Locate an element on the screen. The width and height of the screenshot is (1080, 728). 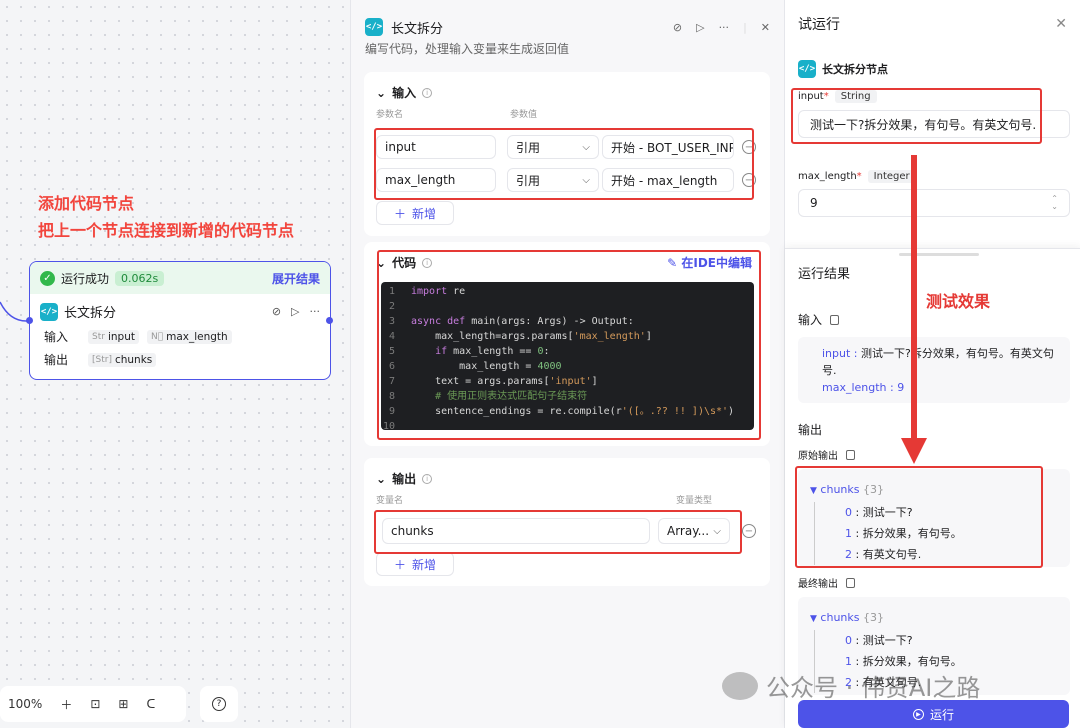
param-type-tag: Integer is located at coordinates (891, 176).